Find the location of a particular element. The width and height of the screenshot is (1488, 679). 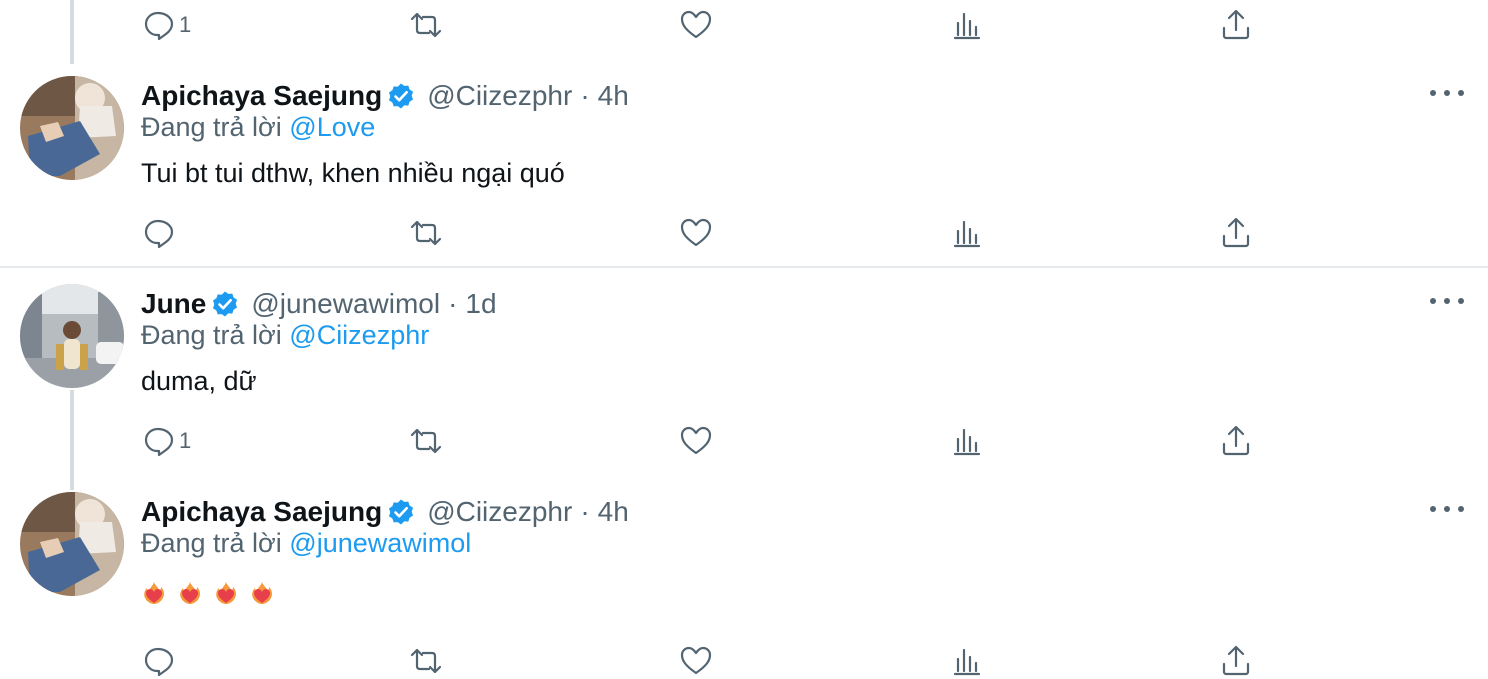

replying-to: Đang trả lời @Ciizezphr is located at coordinates (285, 335).